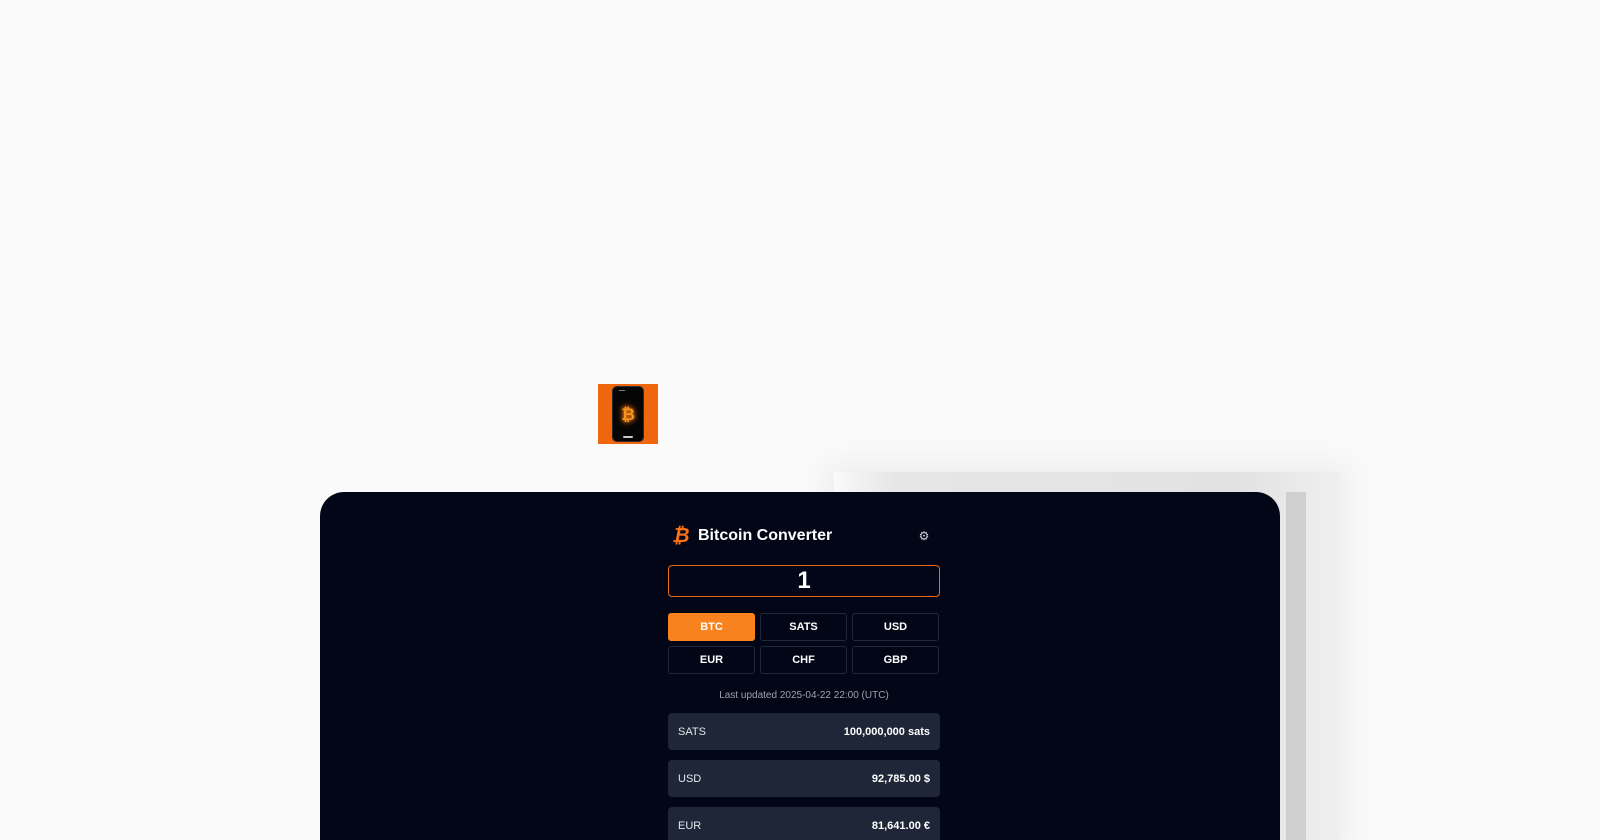 The height and width of the screenshot is (840, 1600). What do you see at coordinates (690, 778) in the screenshot?
I see `result-label: USD` at bounding box center [690, 778].